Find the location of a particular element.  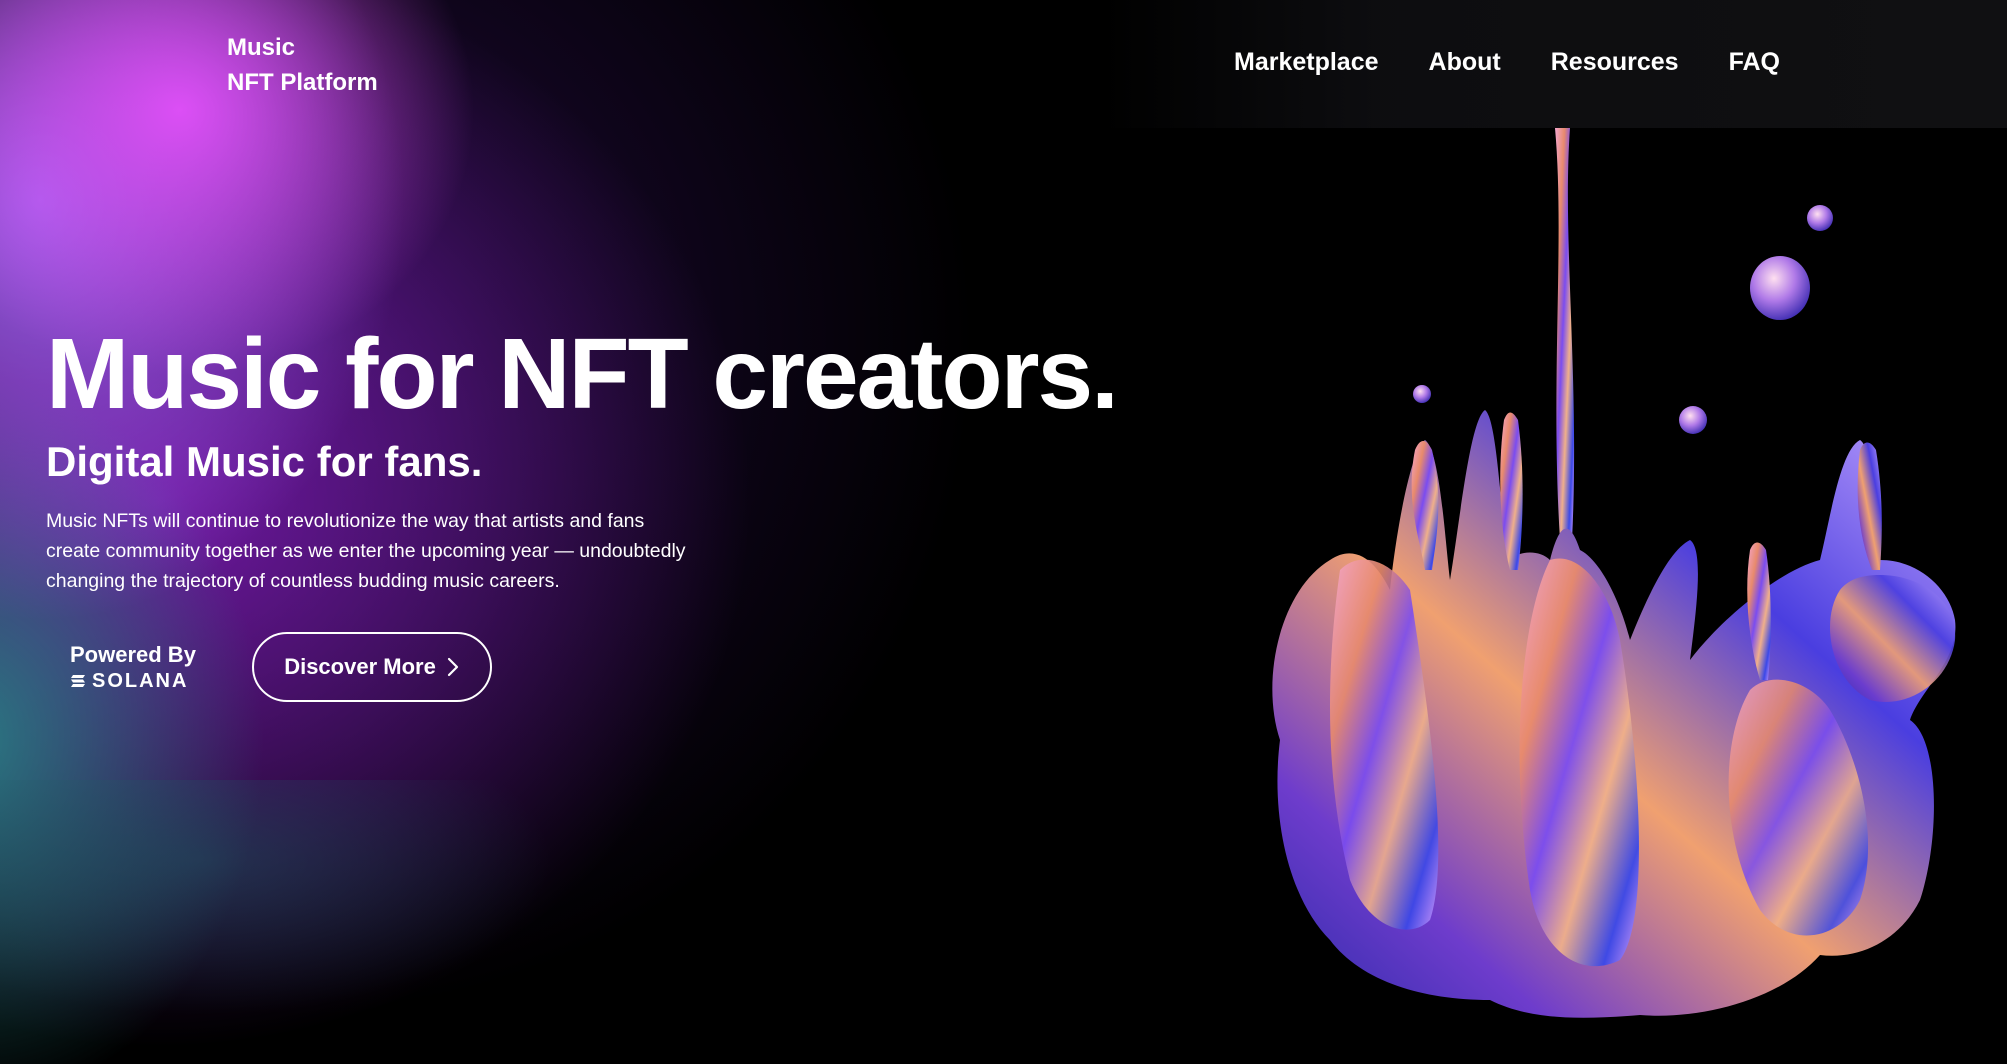

chevron-right-icon is located at coordinates (452, 667).